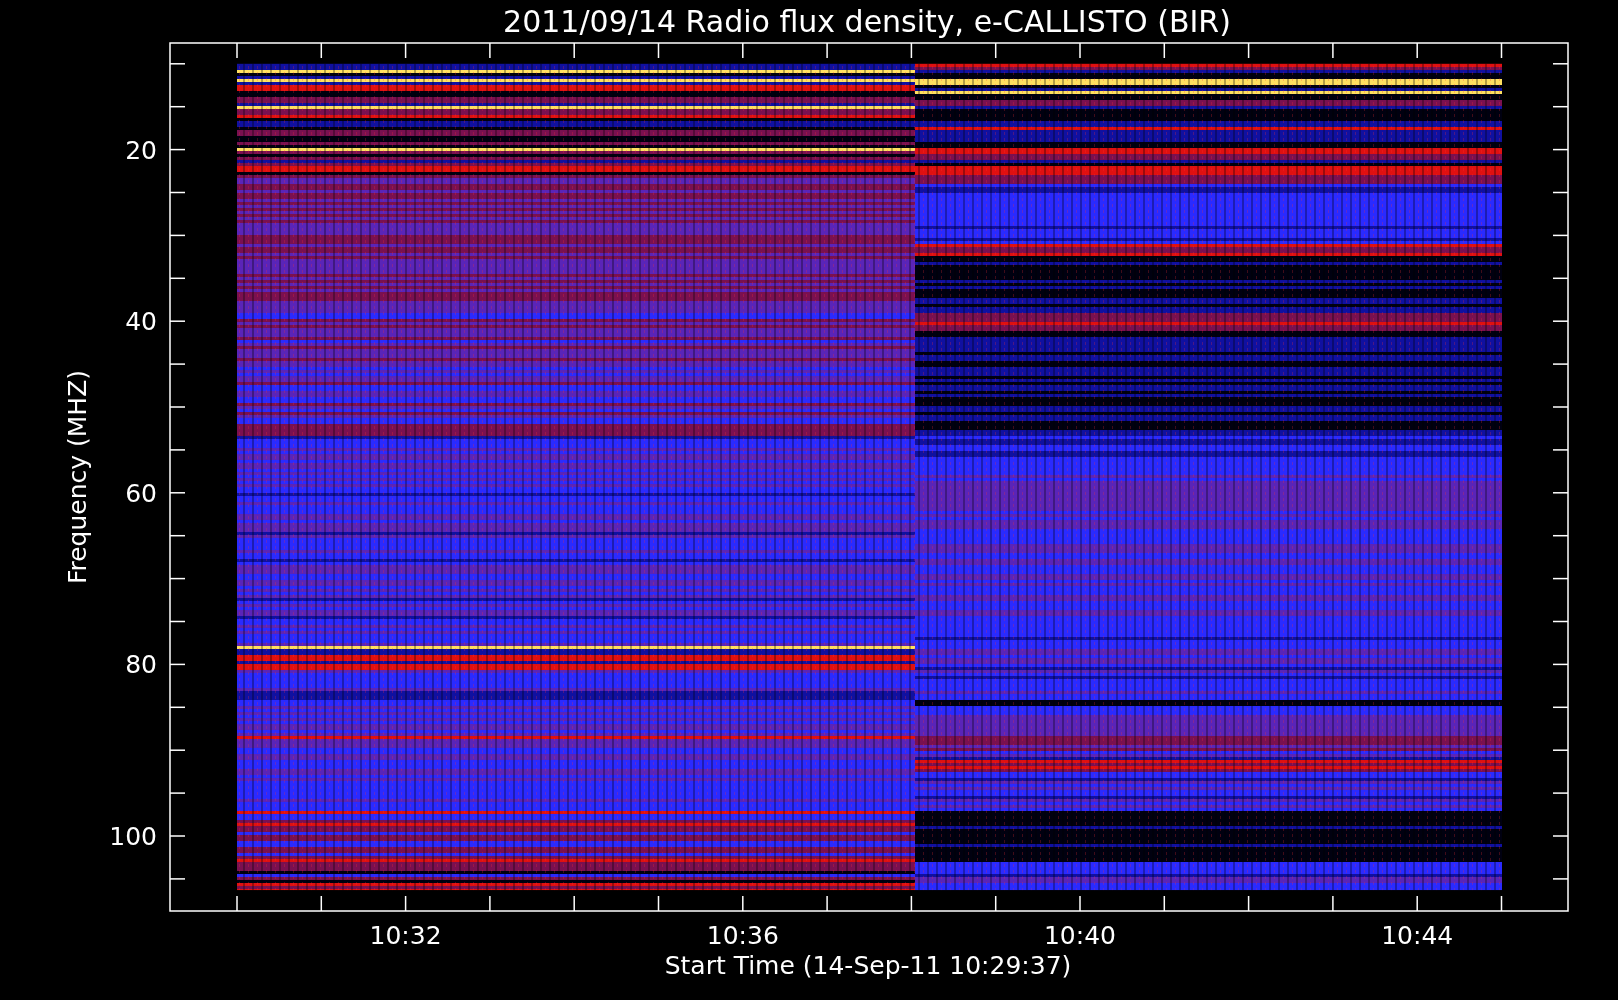 This screenshot has height=1000, width=1618. What do you see at coordinates (742, 935) in the screenshot?
I see `x-tick-label: 10:36` at bounding box center [742, 935].